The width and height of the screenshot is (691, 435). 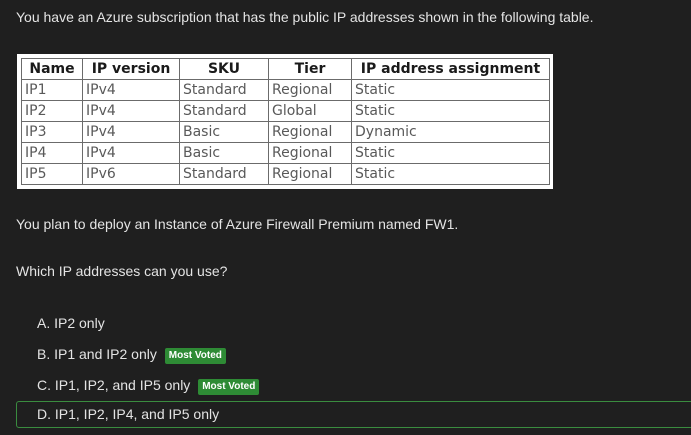 I want to click on table-row: IP1 IPv4 Standard Regional Static, so click(x=285, y=90).